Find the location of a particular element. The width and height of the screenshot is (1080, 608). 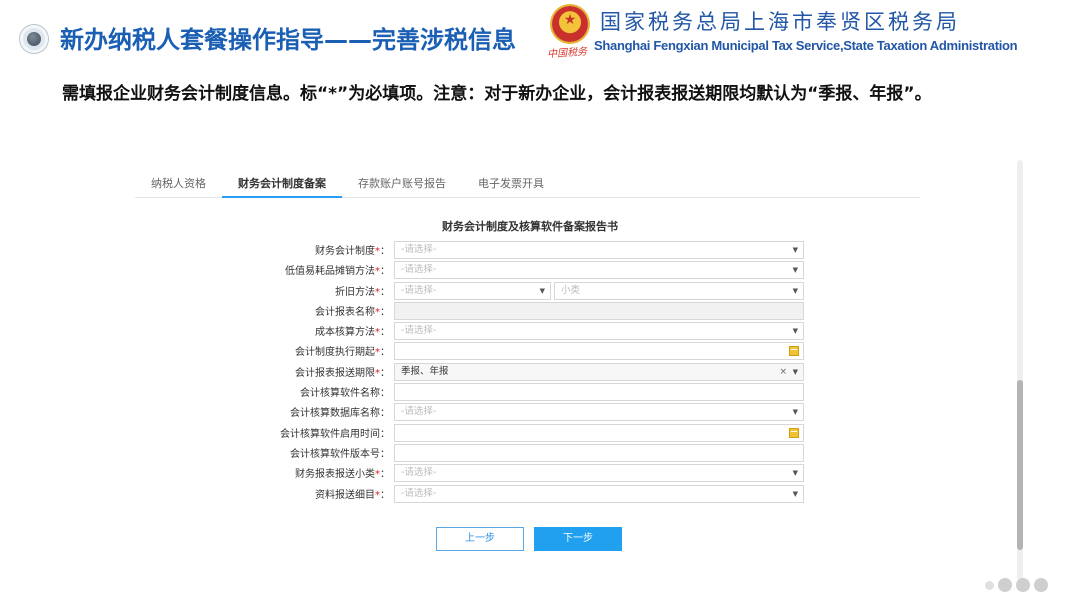

form-title: 财务会计制度及核算软件备案报告书 is located at coordinates (530, 226).